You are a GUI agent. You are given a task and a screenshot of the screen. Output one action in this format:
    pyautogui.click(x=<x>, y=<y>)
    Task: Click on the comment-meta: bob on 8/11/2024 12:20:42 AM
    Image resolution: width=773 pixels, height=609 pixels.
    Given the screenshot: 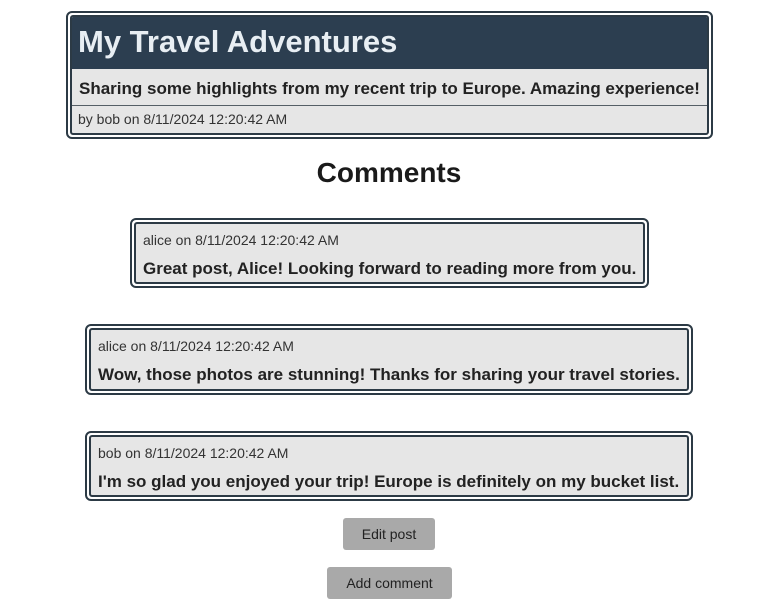 What is the action you would take?
    pyautogui.click(x=193, y=453)
    